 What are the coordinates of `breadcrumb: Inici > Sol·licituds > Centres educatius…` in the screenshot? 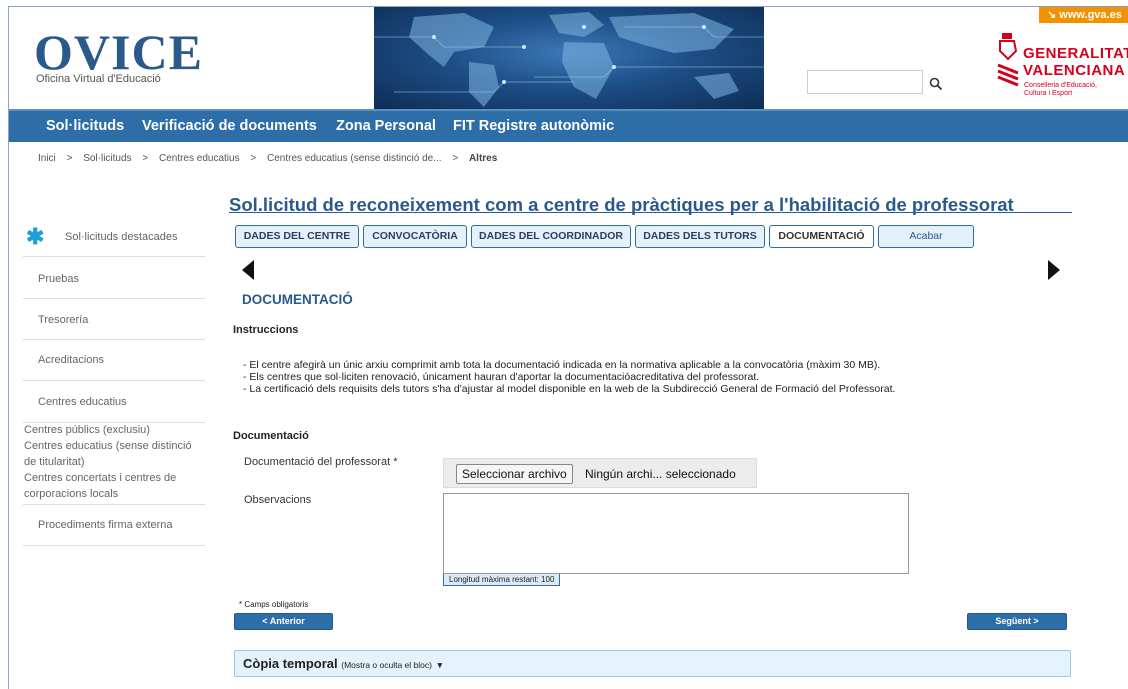 It's located at (267, 158).